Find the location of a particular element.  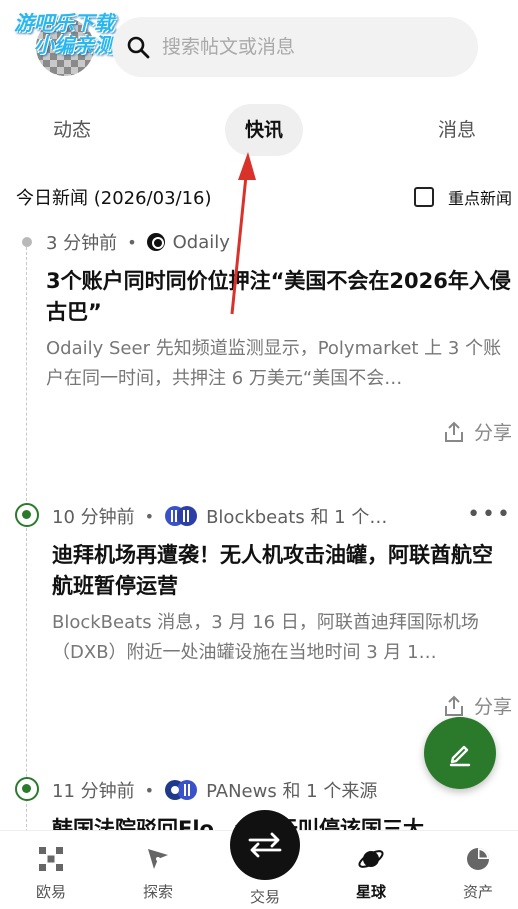

news-filter-row: 今日新闻 (2026/03/16) 重点新闻 is located at coordinates (264, 197).